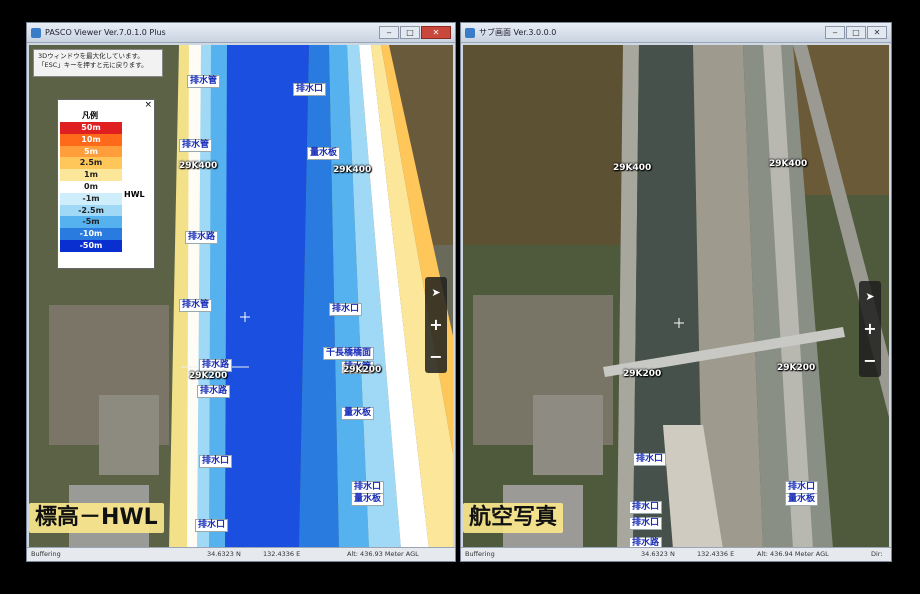  Describe the element at coordinates (877, 554) in the screenshot. I see `status-direction: Dir:` at that location.